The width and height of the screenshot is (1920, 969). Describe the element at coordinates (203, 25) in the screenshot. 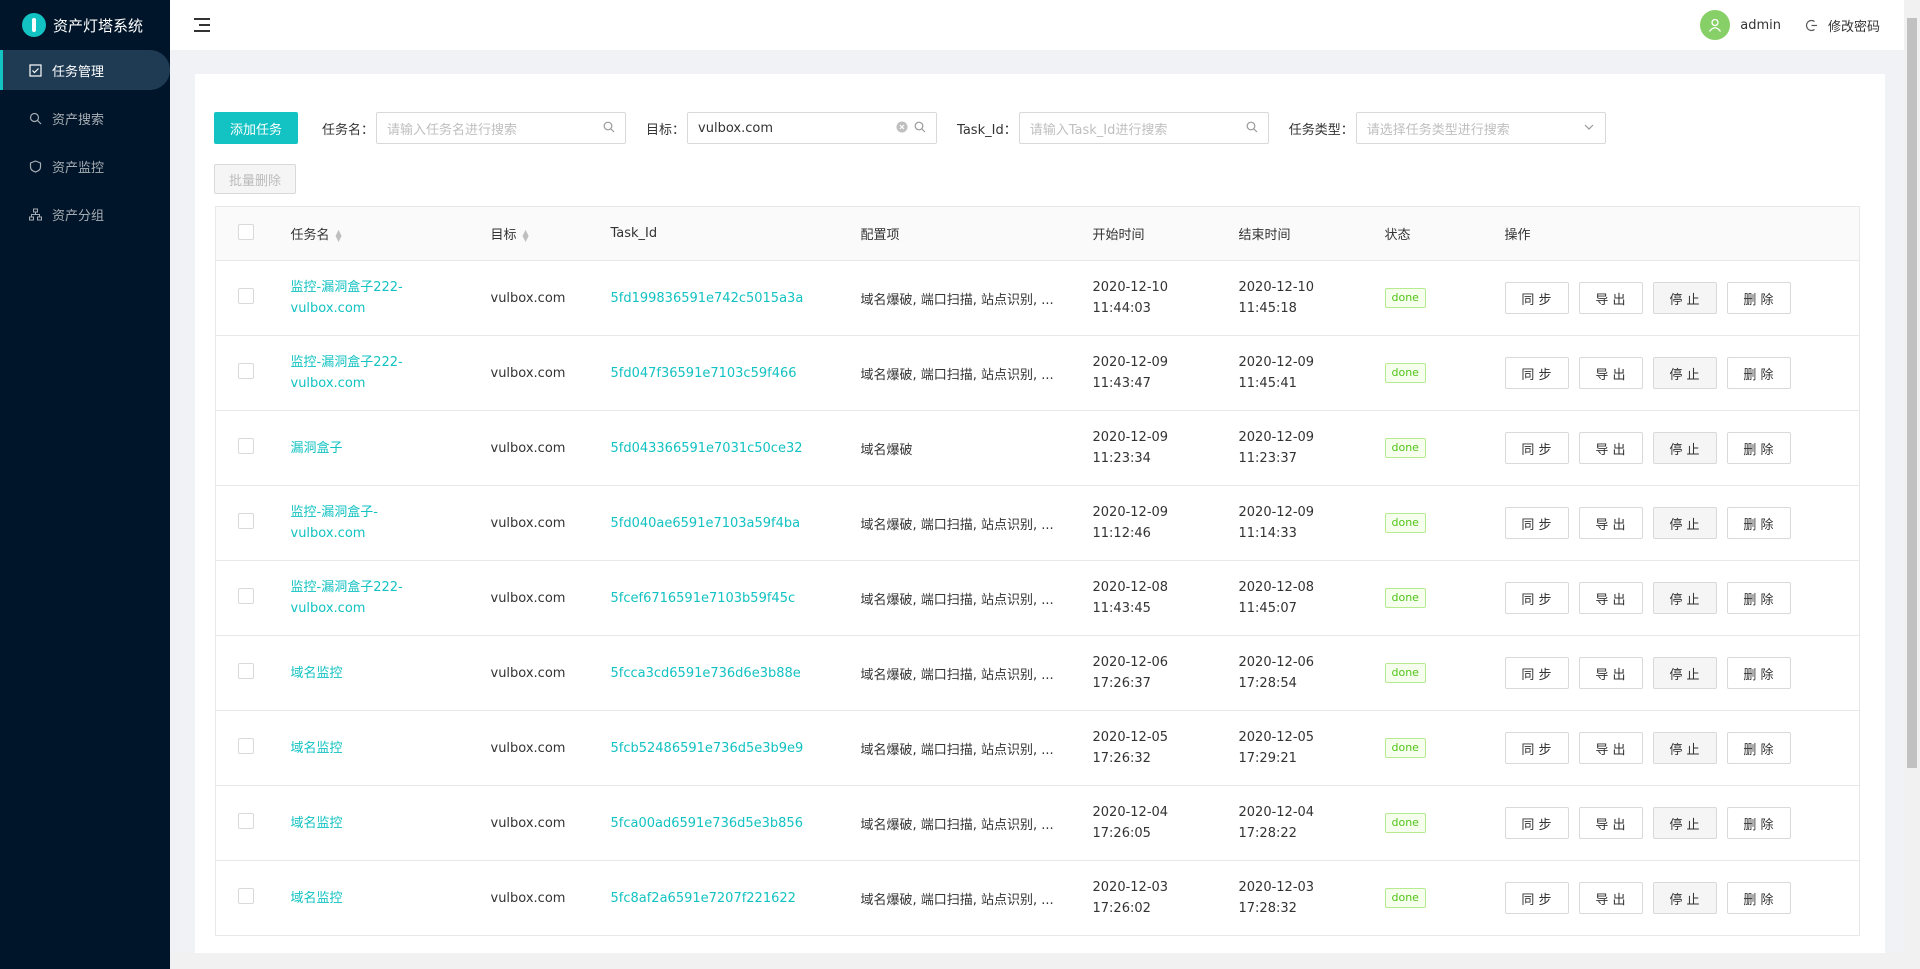

I see `menu-fold-icon` at that location.